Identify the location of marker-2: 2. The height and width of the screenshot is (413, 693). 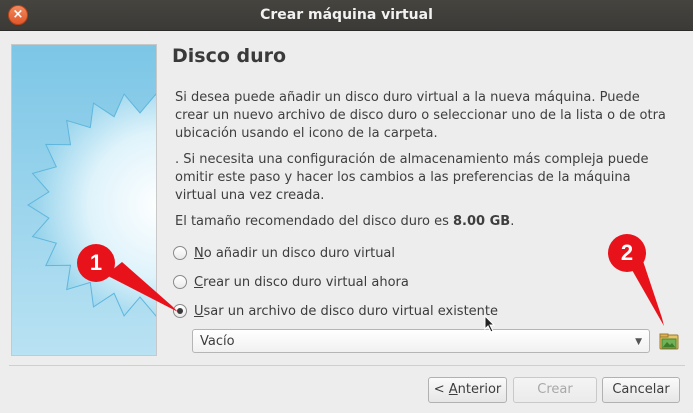
(627, 253).